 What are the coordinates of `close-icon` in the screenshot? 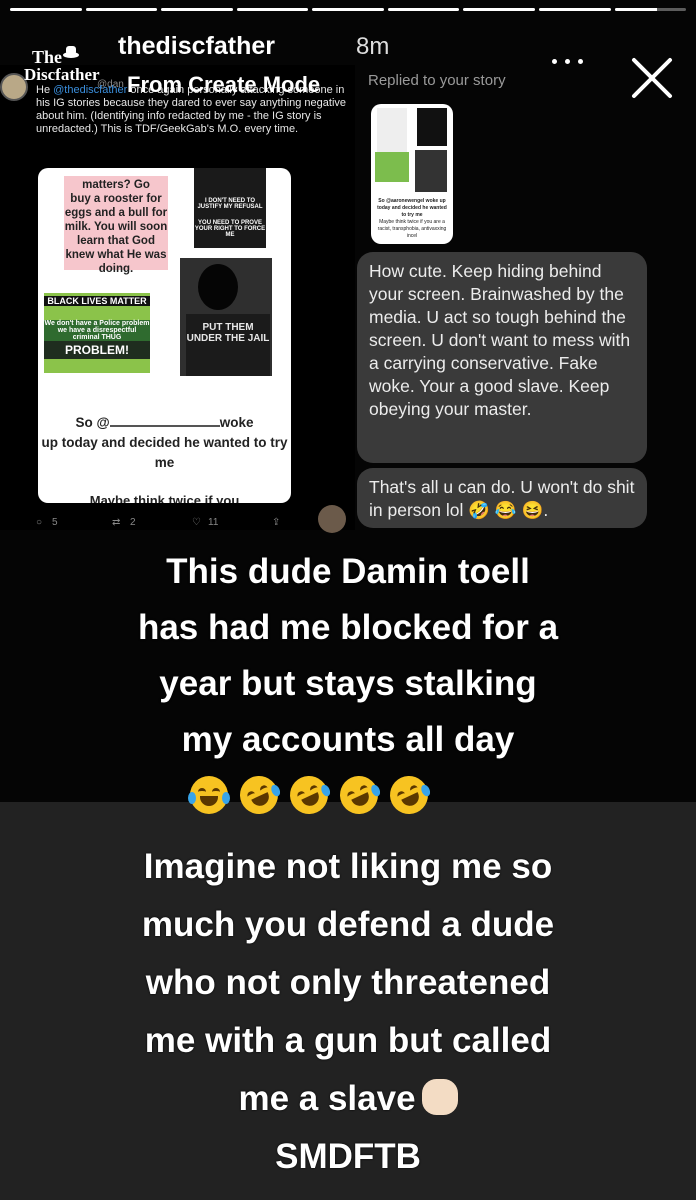 It's located at (652, 78).